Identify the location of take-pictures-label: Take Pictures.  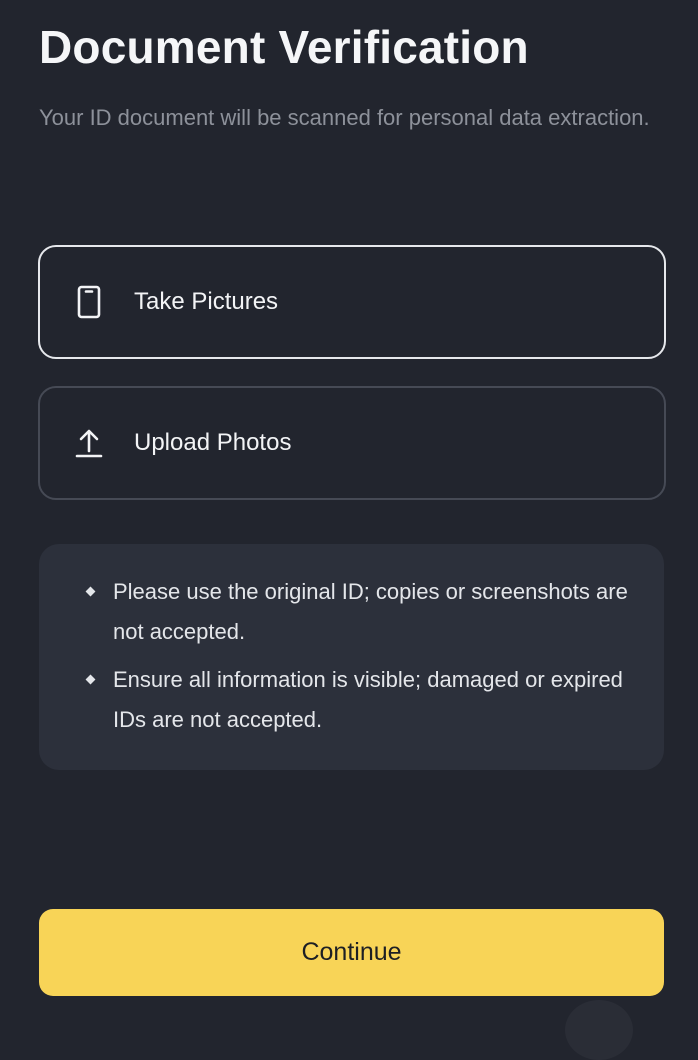
(206, 301).